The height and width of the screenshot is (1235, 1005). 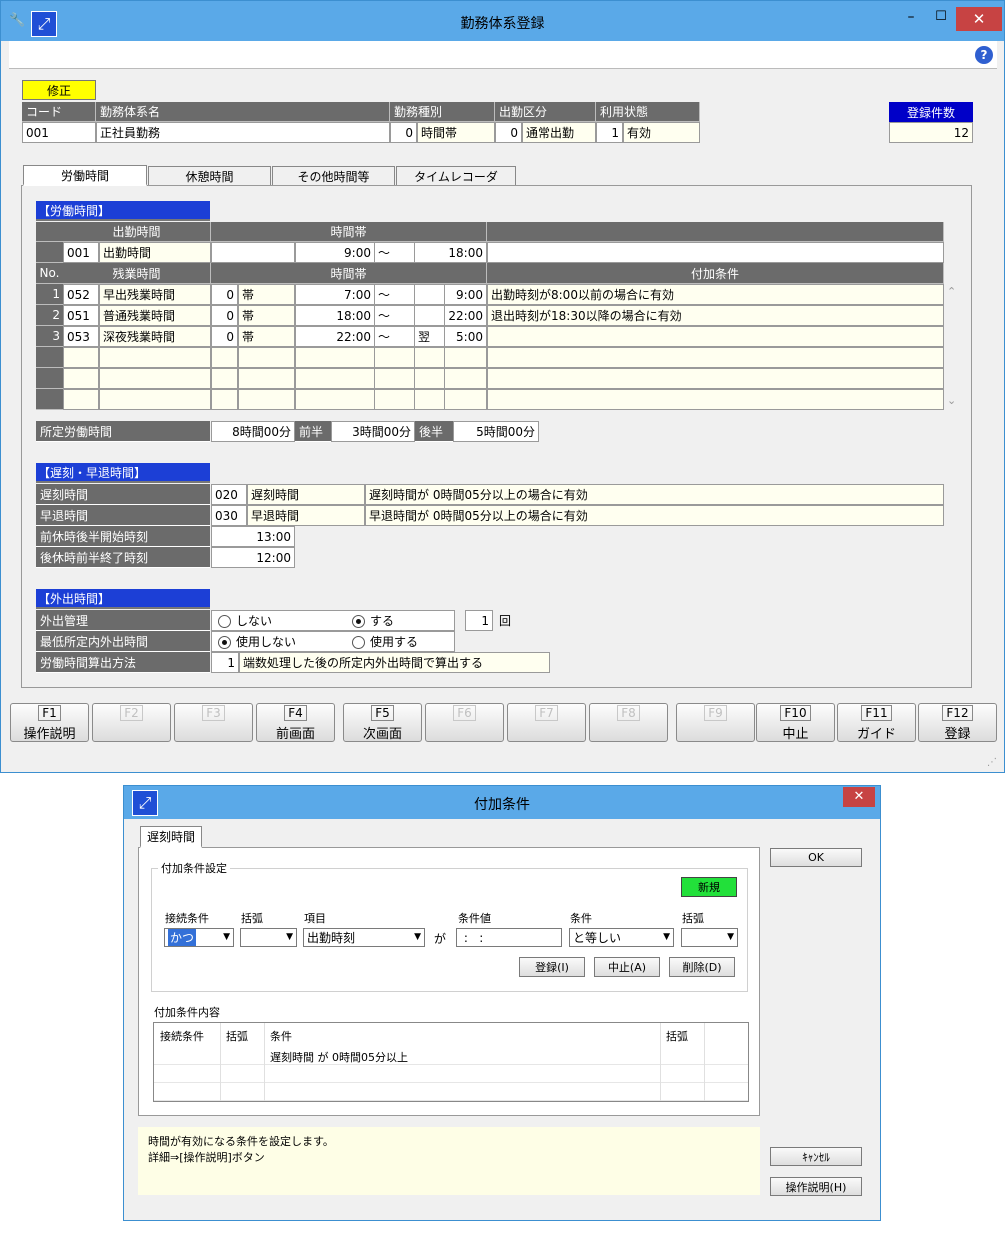 I want to click on fkey-f12: F12 登録, so click(x=957, y=722).